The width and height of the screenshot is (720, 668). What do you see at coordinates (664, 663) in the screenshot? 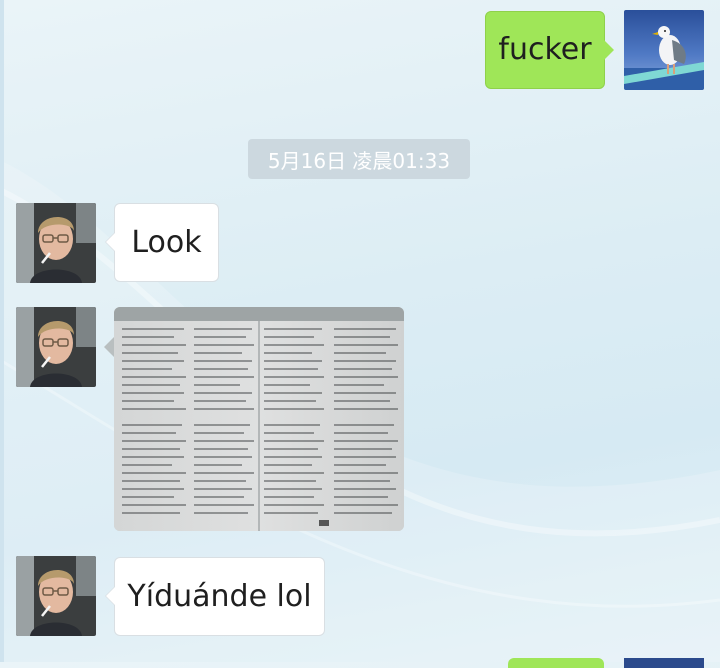
I see `my-avatar-partial` at bounding box center [664, 663].